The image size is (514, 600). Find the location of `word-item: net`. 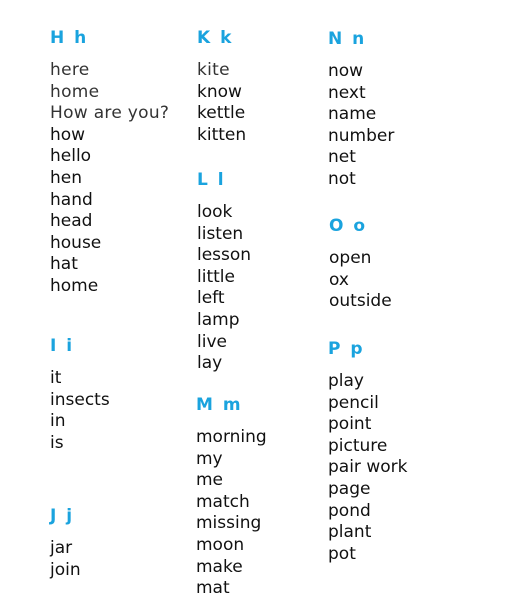

word-item: net is located at coordinates (342, 157).